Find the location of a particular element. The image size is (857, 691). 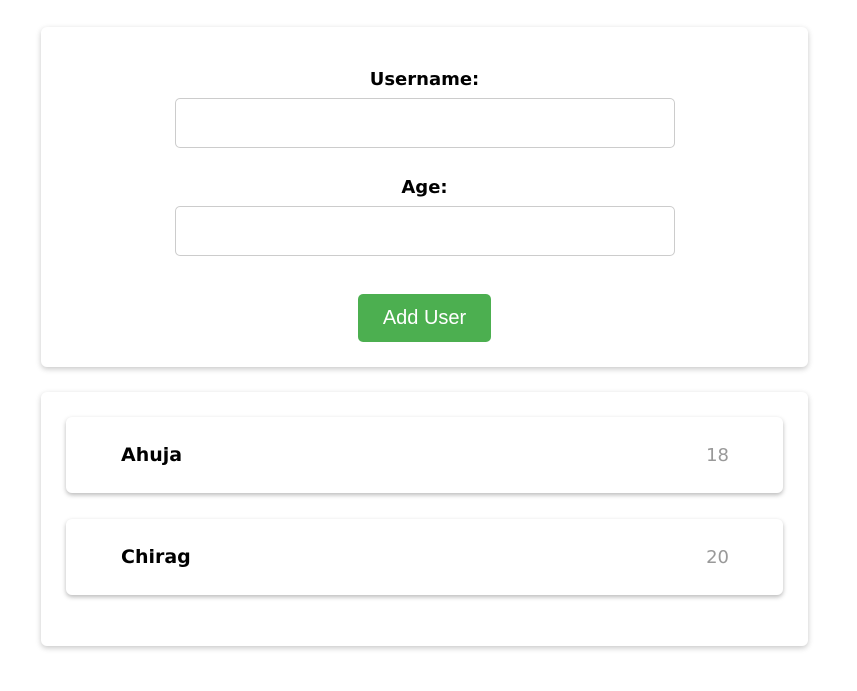

add-user-button: Add User is located at coordinates (424, 318).